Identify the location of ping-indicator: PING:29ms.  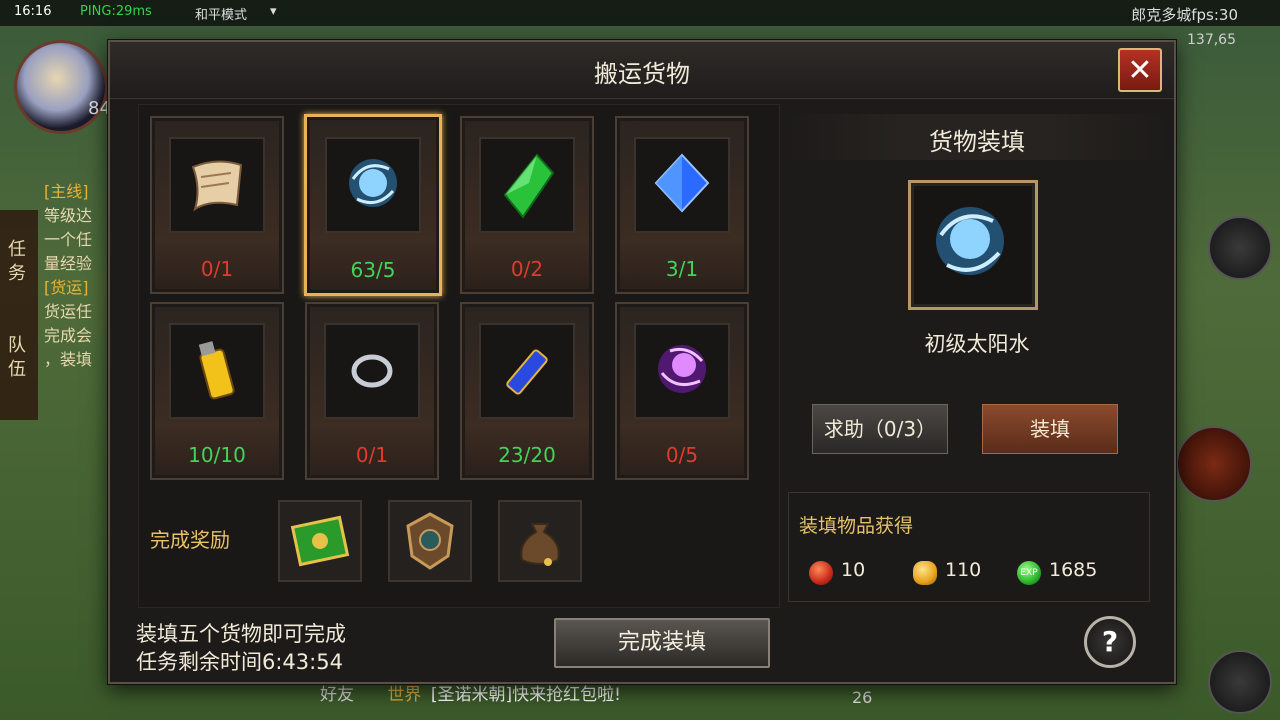
(116, 11).